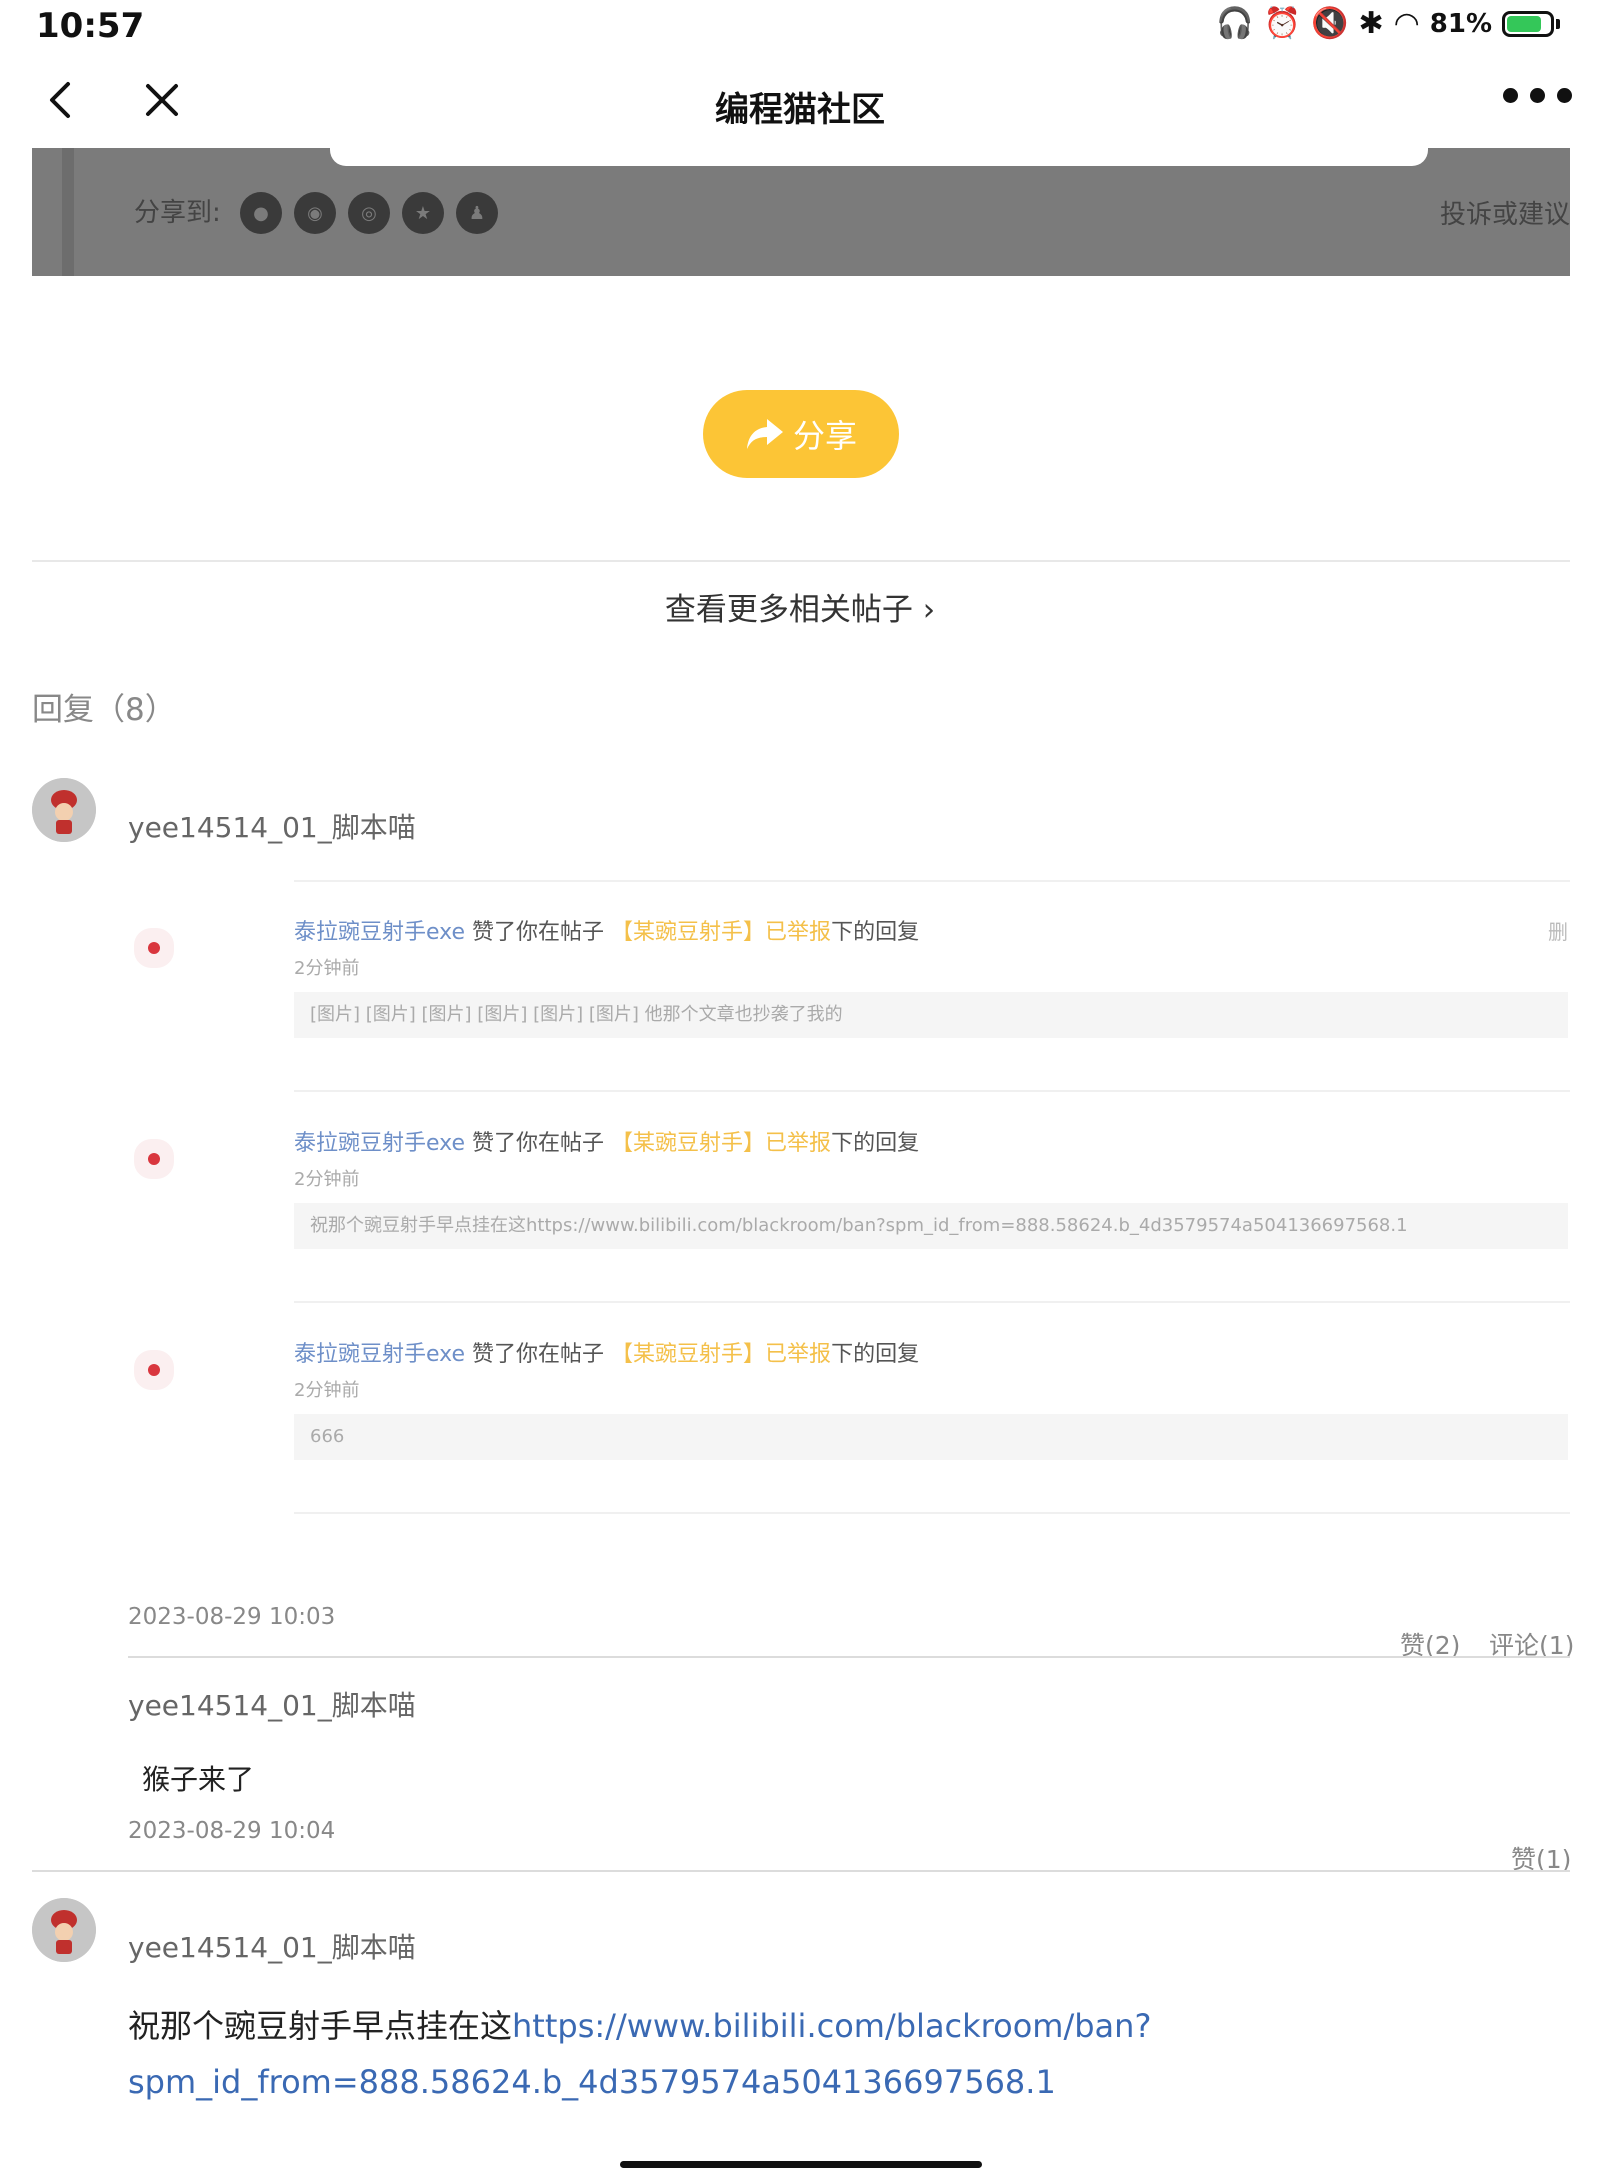 This screenshot has height=2176, width=1600. Describe the element at coordinates (801, 2164) in the screenshot. I see `home-indicator` at that location.